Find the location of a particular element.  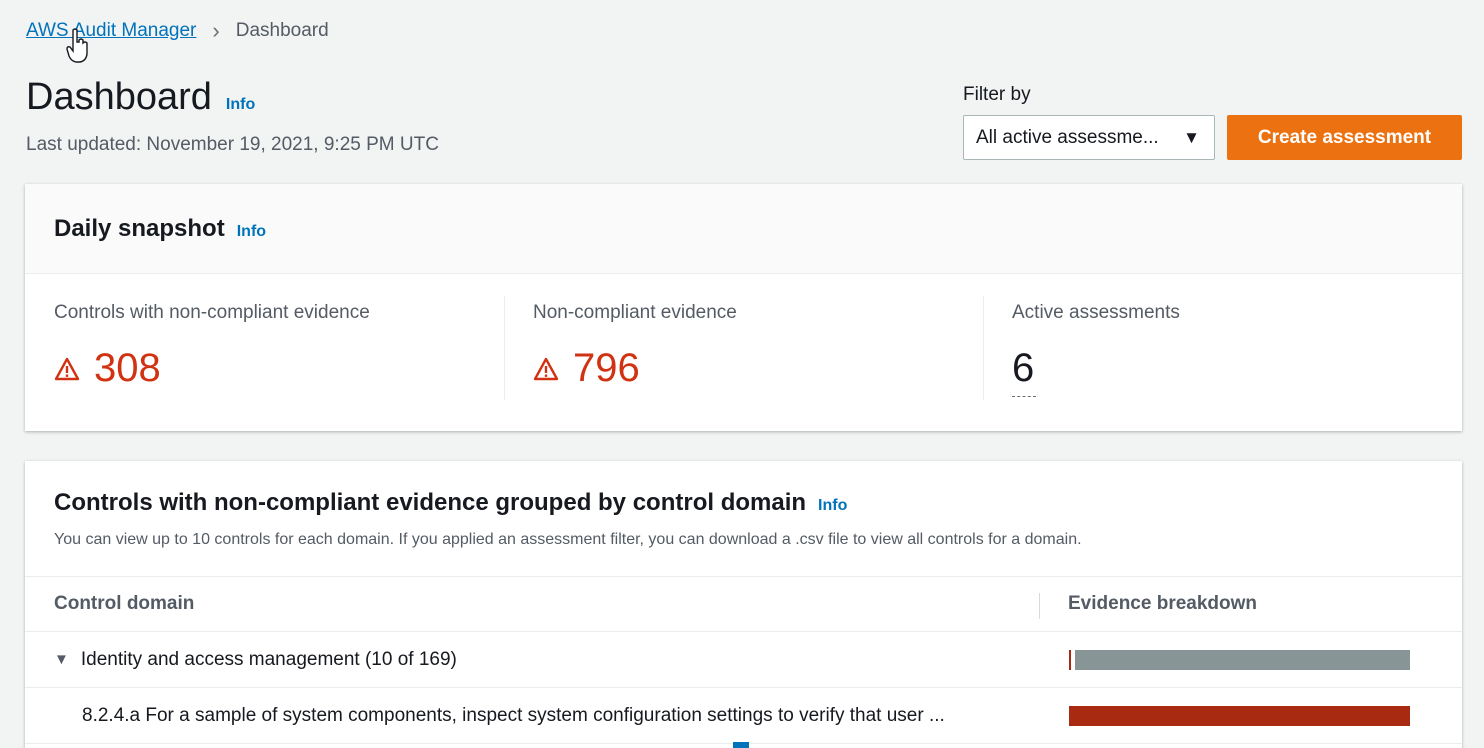

page-title: Dashboard Info is located at coordinates (140, 97).